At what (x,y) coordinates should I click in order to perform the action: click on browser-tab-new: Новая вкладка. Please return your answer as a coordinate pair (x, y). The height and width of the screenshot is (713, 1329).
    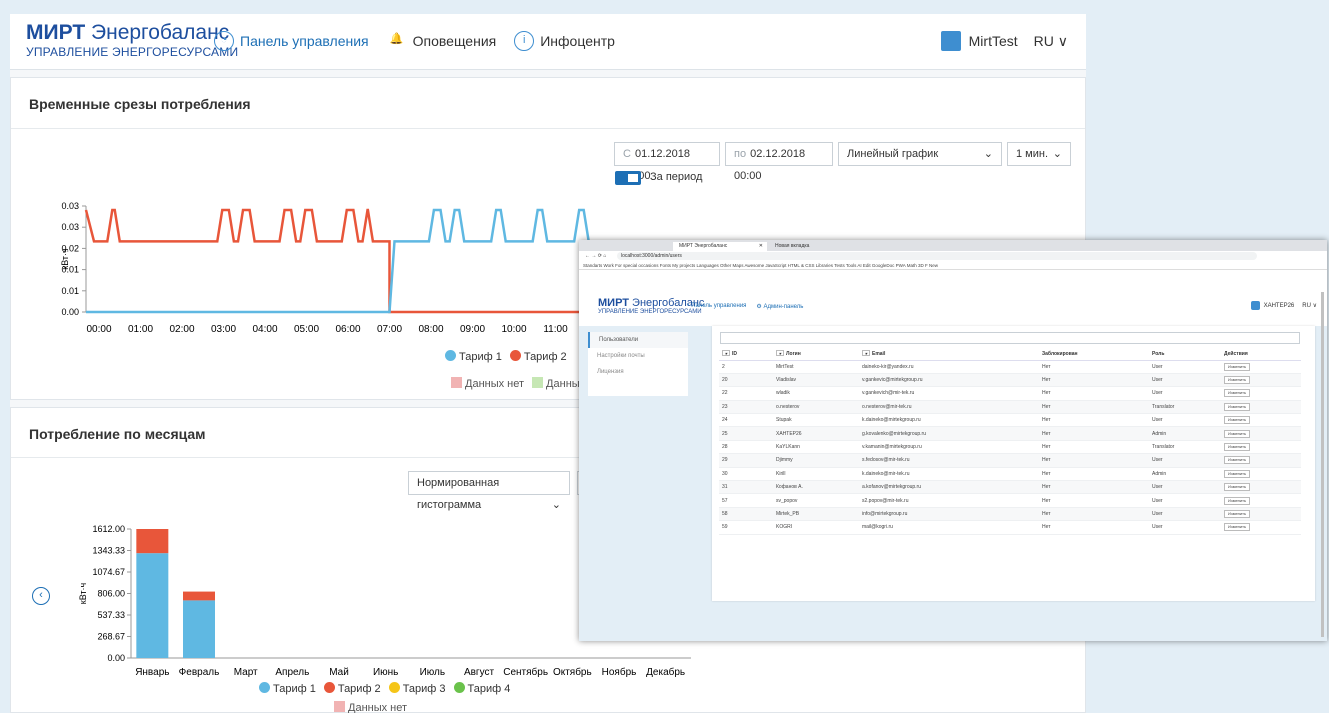
    Looking at the image, I should click on (816, 246).